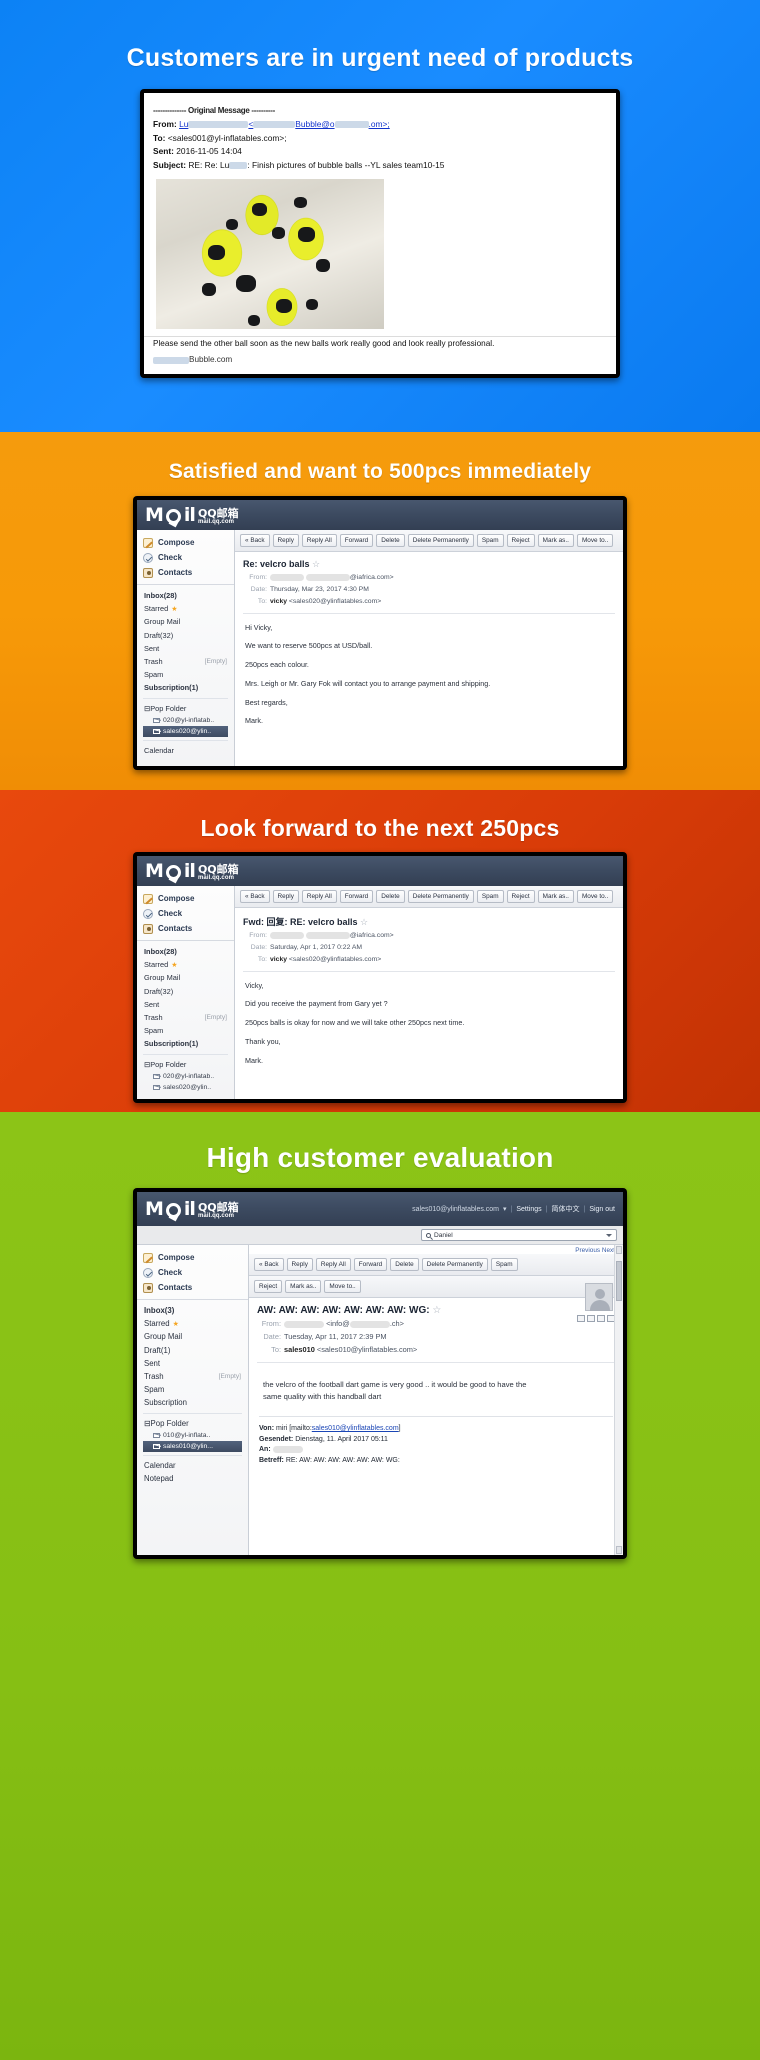 The width and height of the screenshot is (760, 2060). Describe the element at coordinates (192, 1478) in the screenshot. I see `sidebar-item-notepad: Notepad` at that location.